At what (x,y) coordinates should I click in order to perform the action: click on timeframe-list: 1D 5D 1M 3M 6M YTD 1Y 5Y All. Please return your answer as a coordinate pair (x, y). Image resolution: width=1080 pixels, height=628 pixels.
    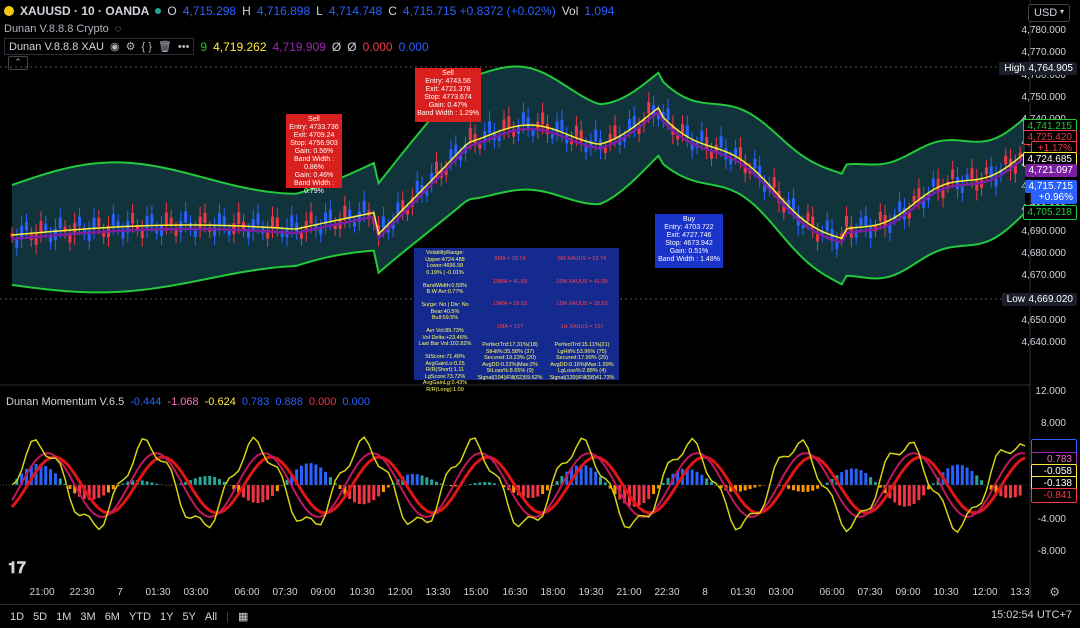
    Looking at the image, I should click on (113, 617).